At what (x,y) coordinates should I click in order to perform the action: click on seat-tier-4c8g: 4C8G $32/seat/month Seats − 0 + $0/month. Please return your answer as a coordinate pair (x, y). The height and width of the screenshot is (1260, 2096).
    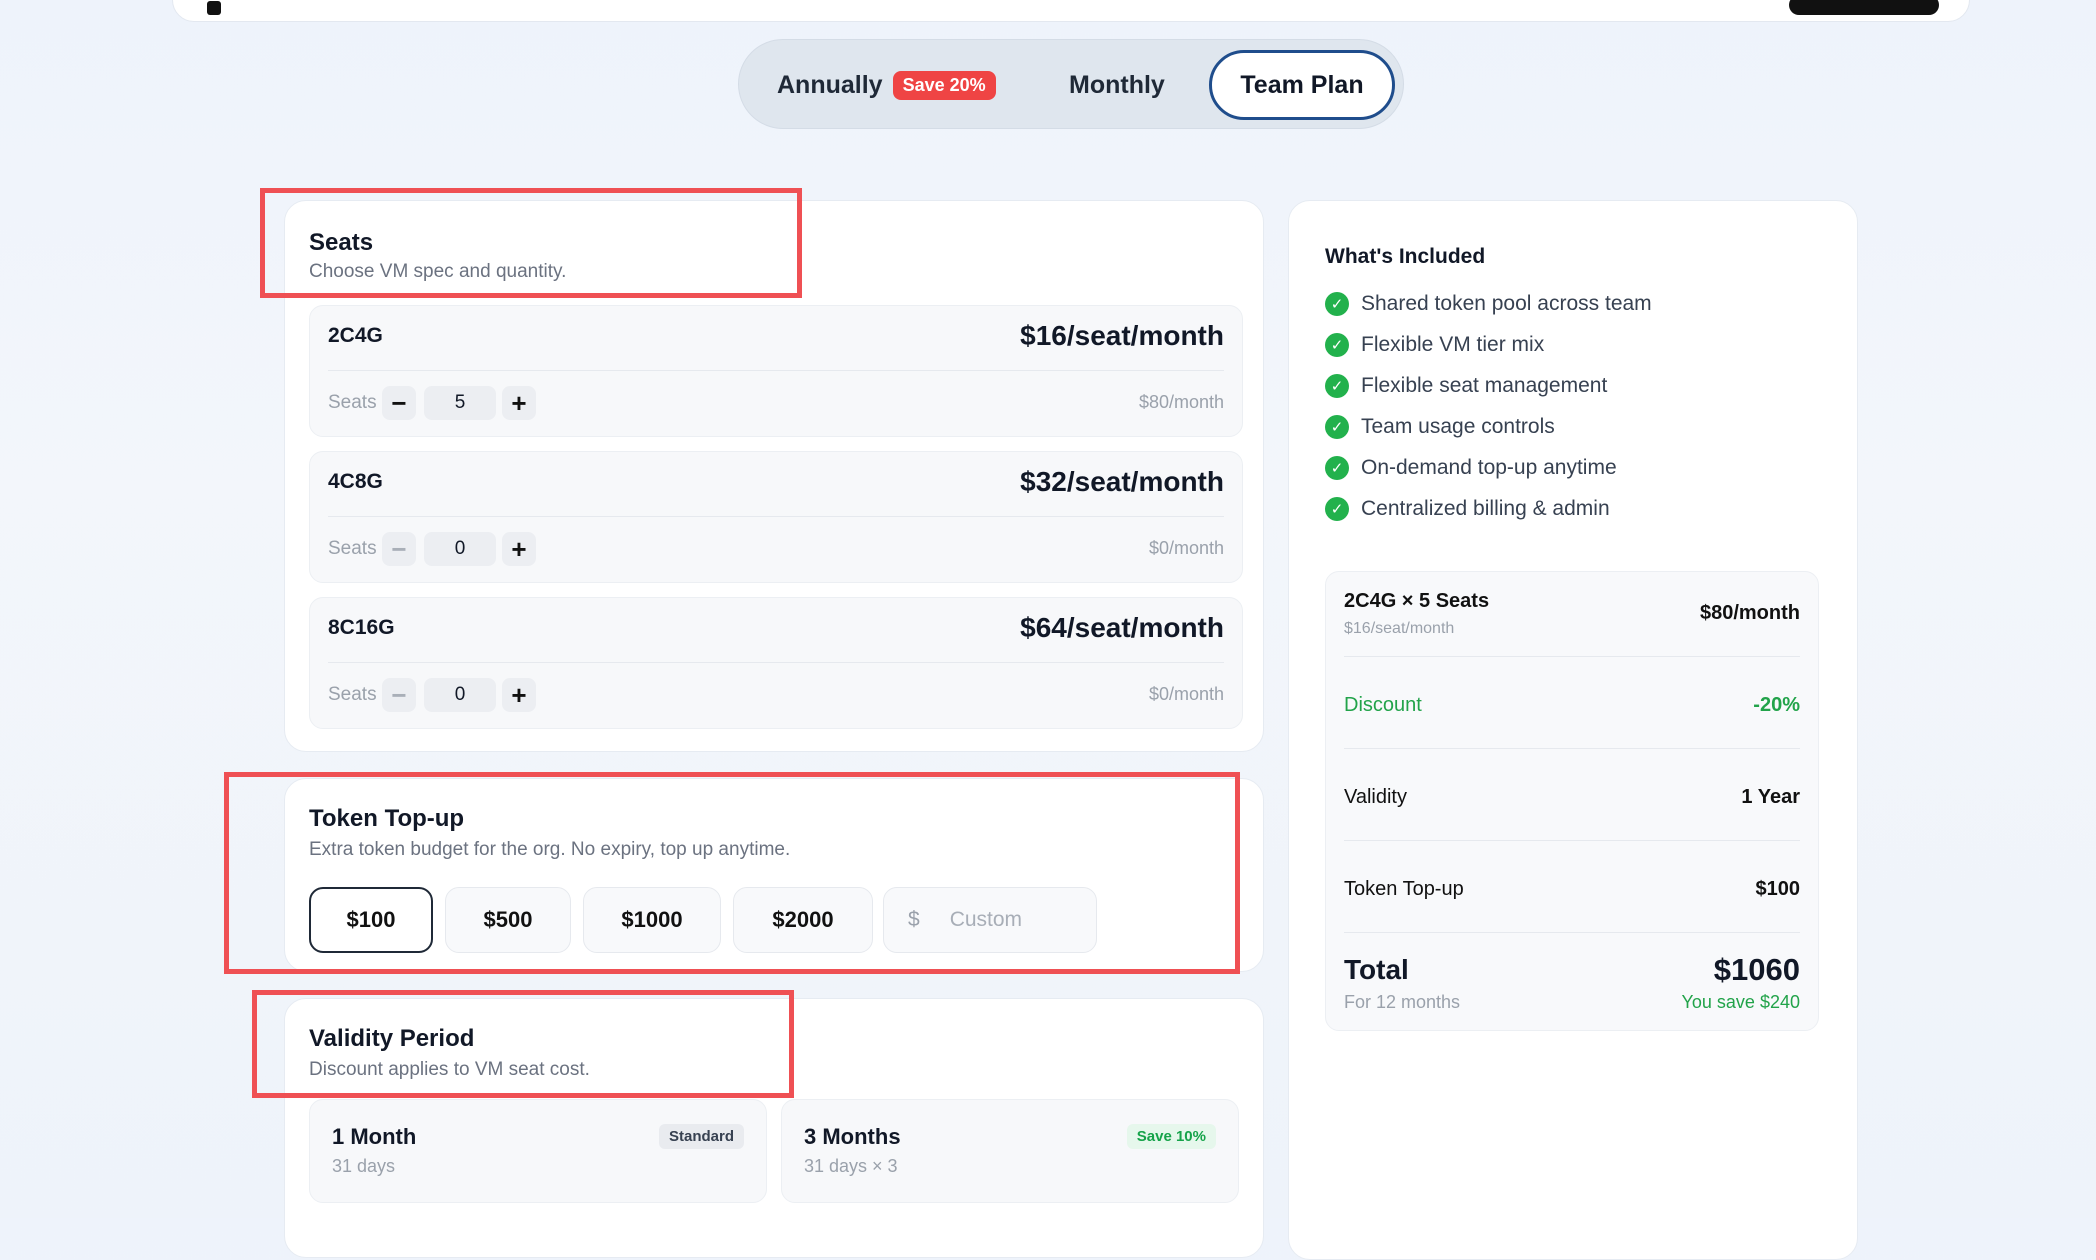
    Looking at the image, I should click on (776, 517).